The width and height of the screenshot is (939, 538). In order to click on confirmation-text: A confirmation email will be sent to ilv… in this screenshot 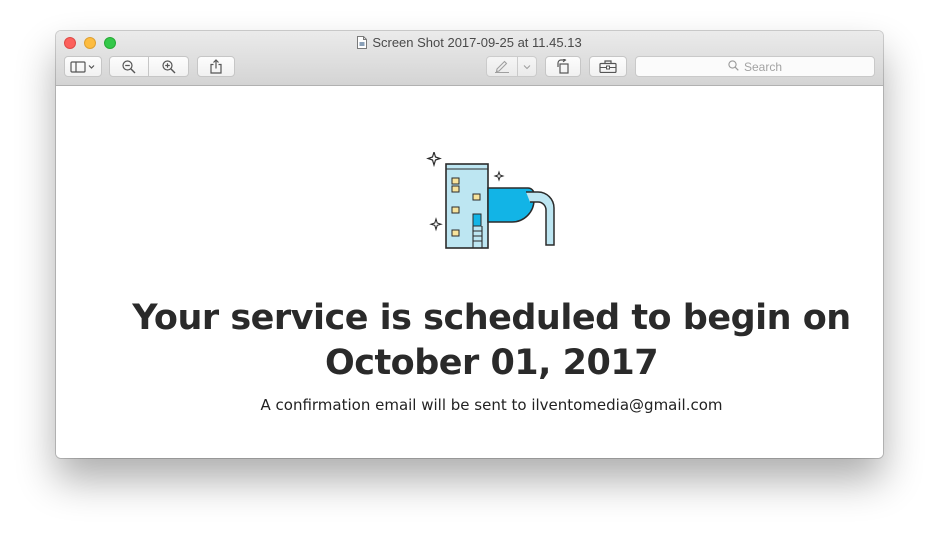, I will do `click(491, 405)`.